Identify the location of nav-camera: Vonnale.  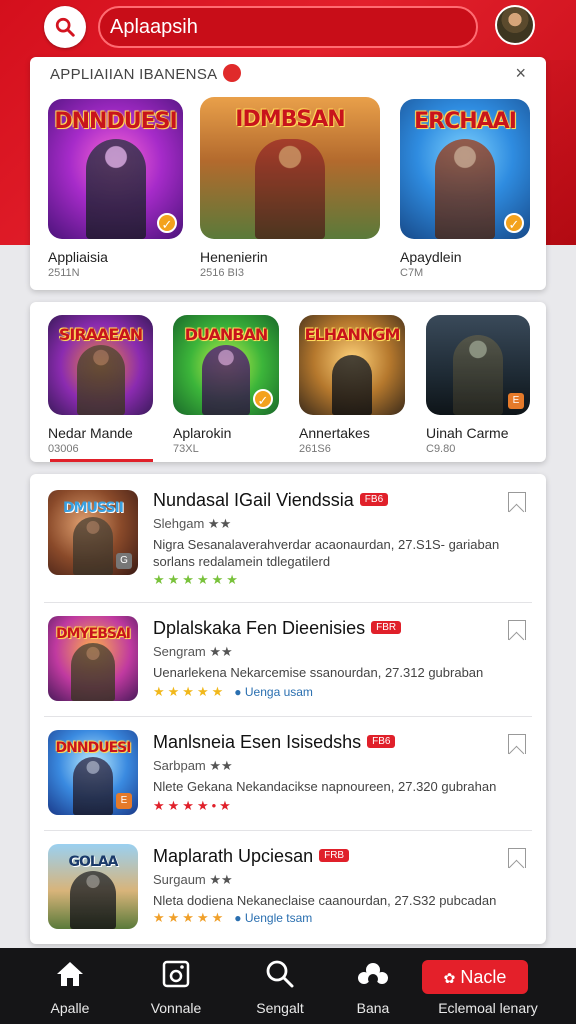
(176, 986).